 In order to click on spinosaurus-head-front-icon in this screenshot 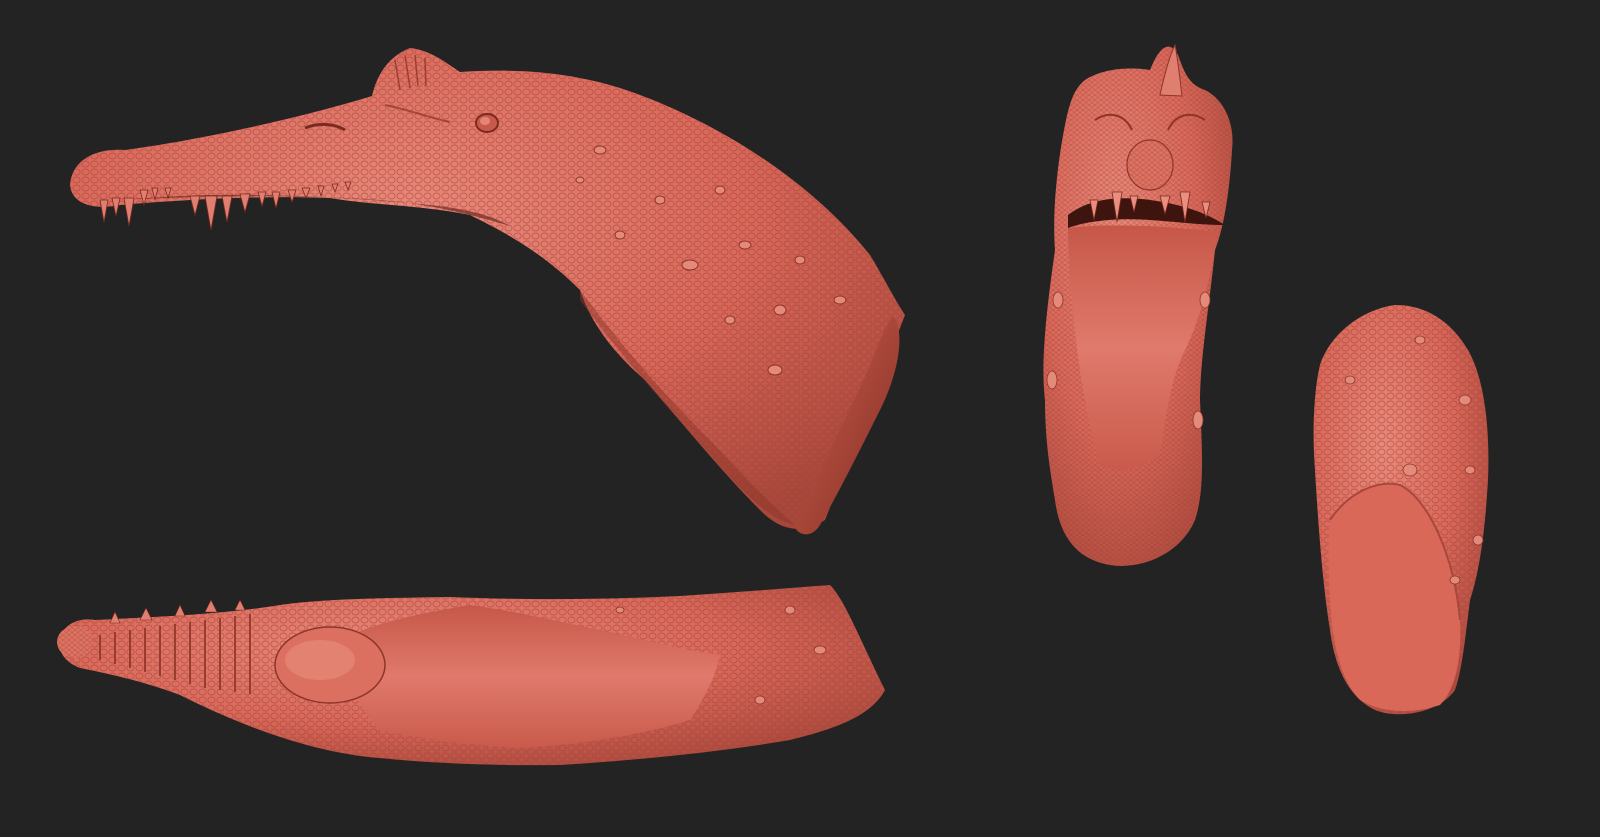, I will do `click(1138, 304)`.